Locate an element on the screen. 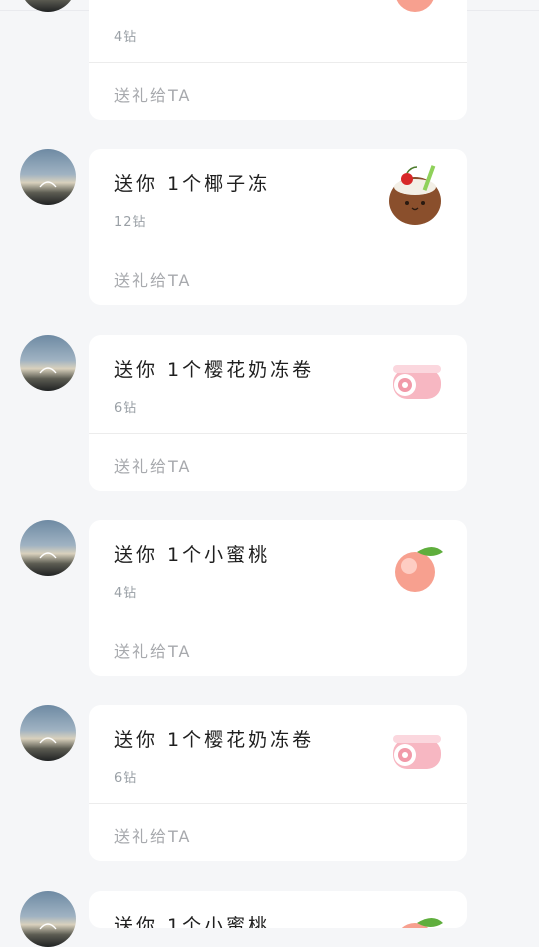 The height and width of the screenshot is (947, 539). gift-price: 12钻 is located at coordinates (130, 222).